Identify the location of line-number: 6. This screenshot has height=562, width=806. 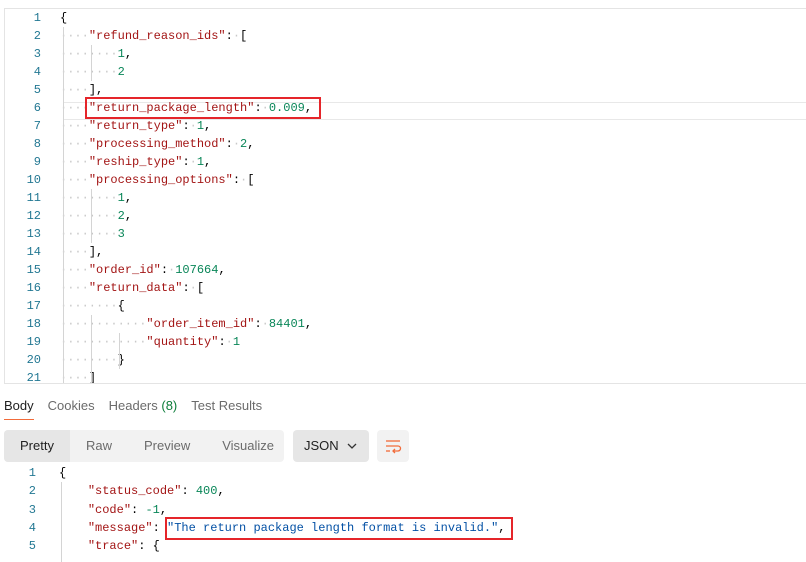
(37, 108).